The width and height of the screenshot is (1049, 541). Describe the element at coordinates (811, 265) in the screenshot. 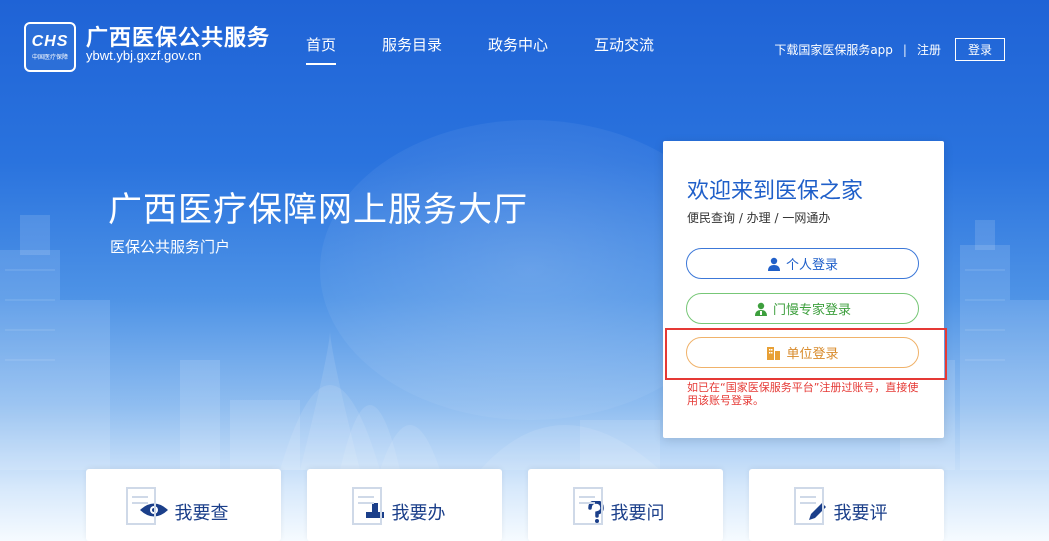

I see `personal-login-label: 个人登录` at that location.